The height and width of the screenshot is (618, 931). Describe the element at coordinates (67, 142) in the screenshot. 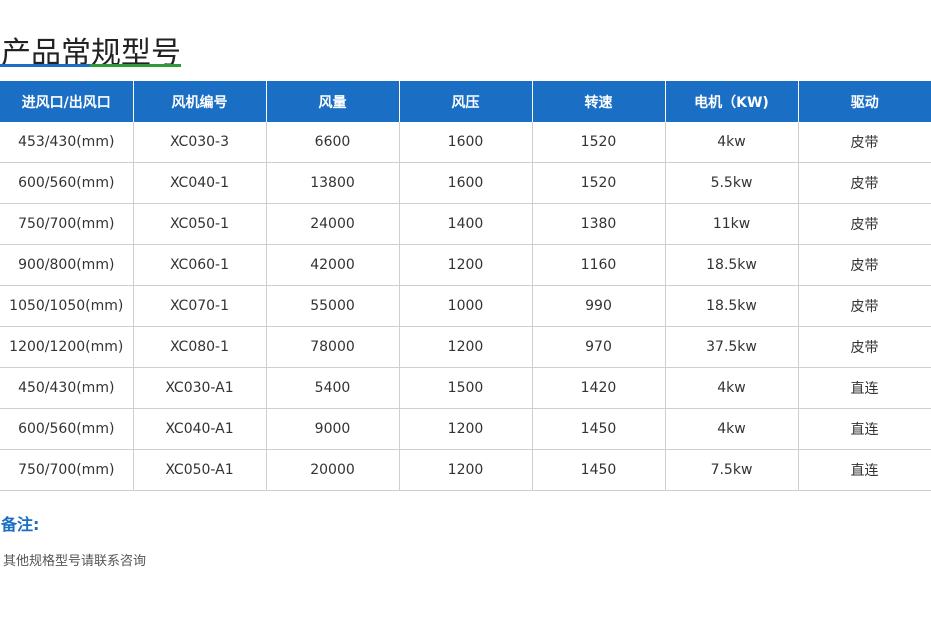

I see `table-cell: 453/430(mm)` at that location.